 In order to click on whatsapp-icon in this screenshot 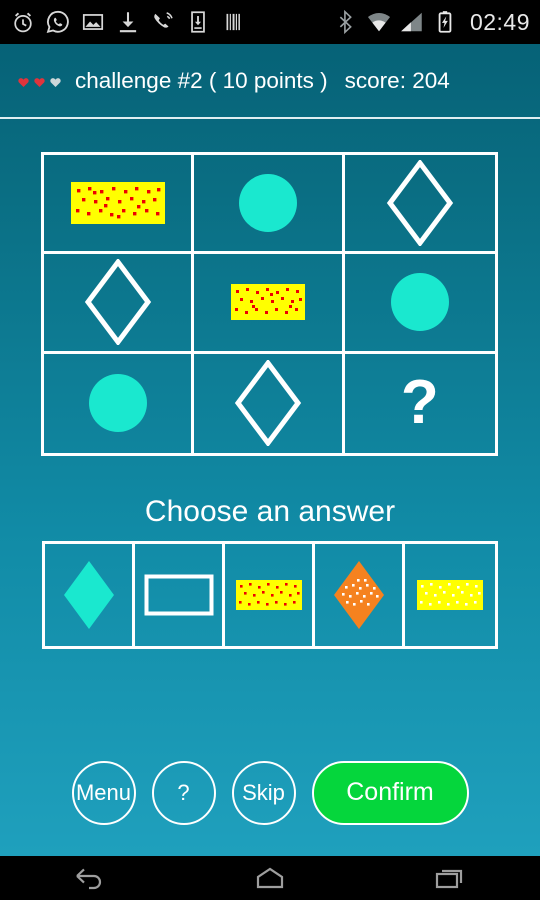, I will do `click(57, 22)`.